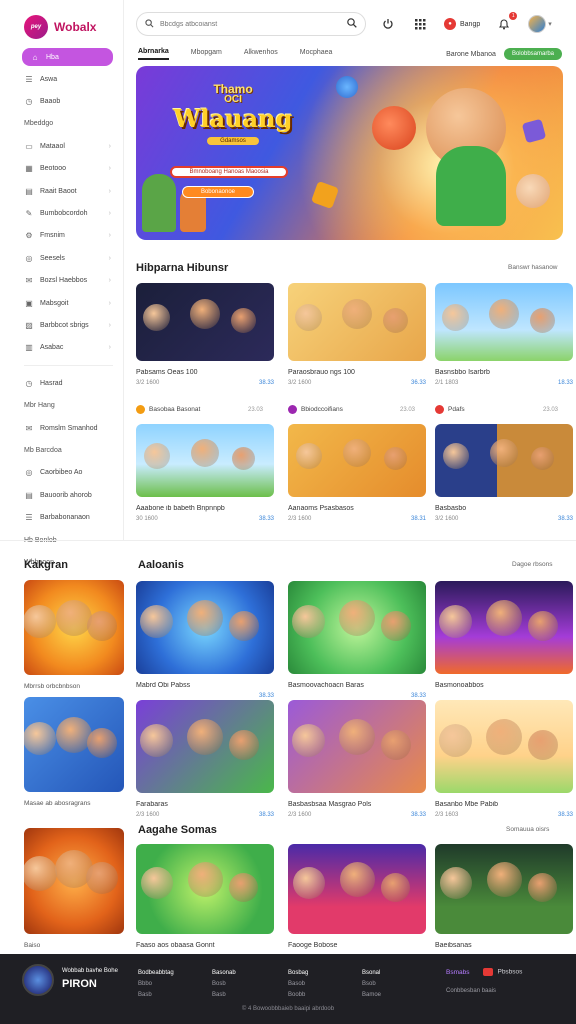 This screenshot has height=1024, width=576. What do you see at coordinates (453, 945) in the screenshot?
I see `game-title: Baeibsanas` at bounding box center [453, 945].